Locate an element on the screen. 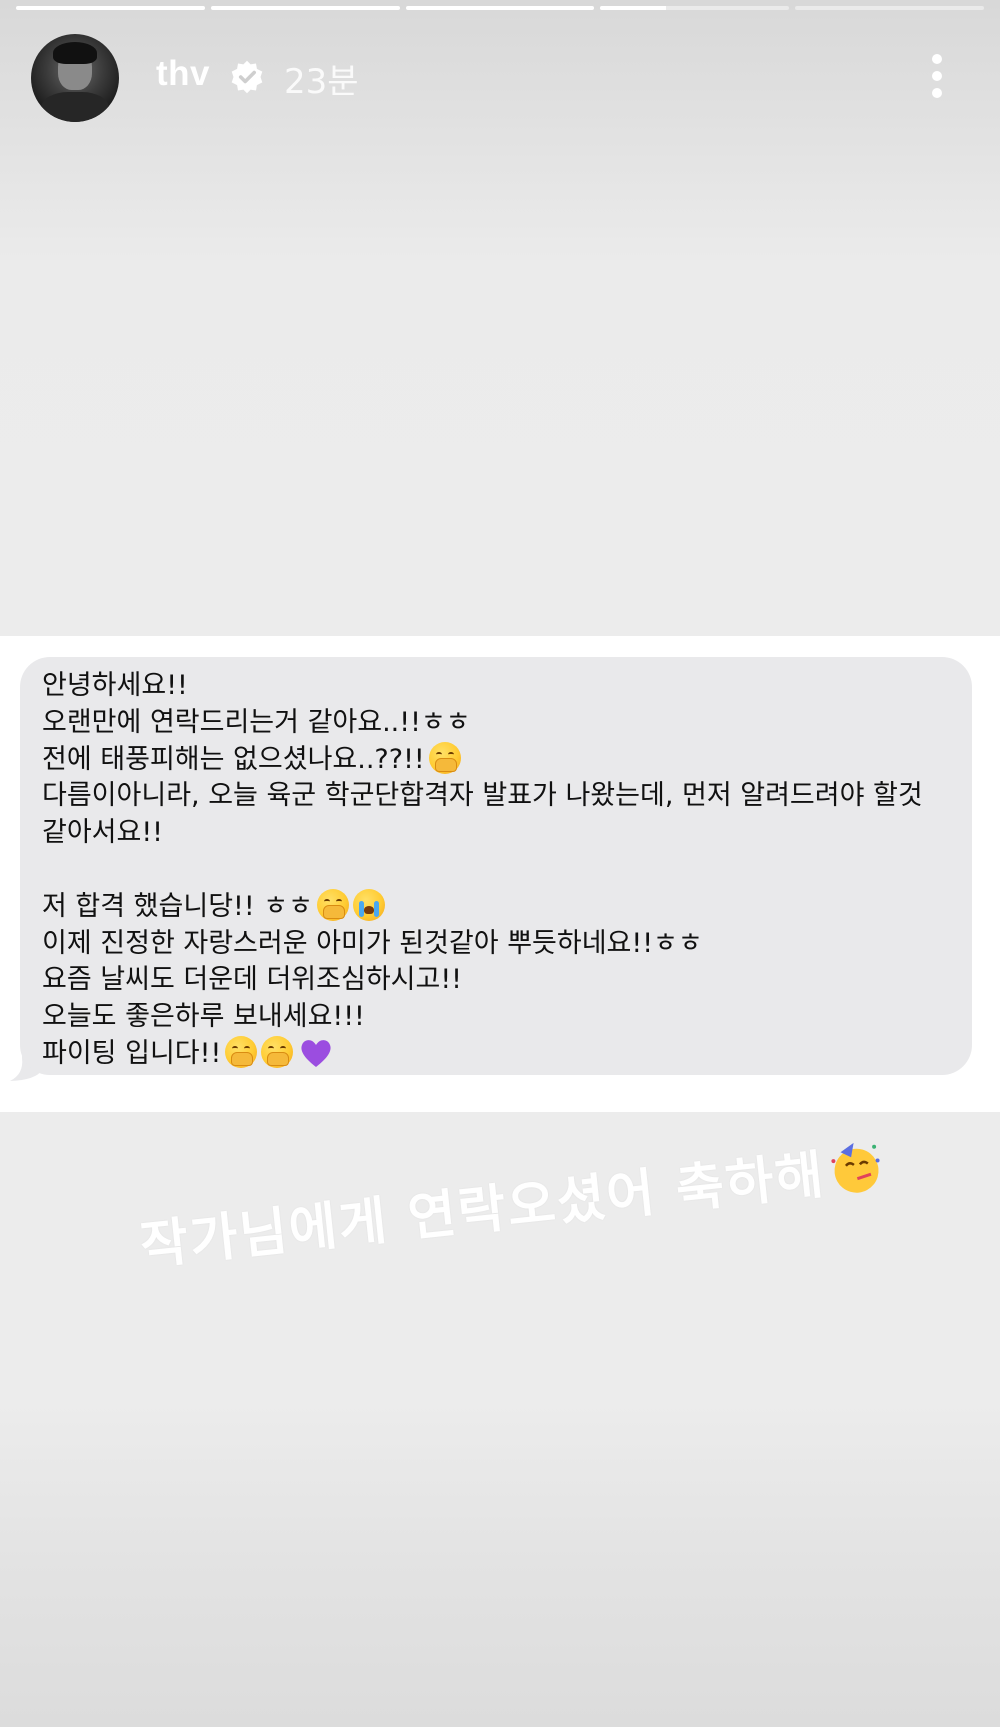 Image resolution: width=1000 pixels, height=1727 pixels. purple-heart-icon is located at coordinates (316, 1053).